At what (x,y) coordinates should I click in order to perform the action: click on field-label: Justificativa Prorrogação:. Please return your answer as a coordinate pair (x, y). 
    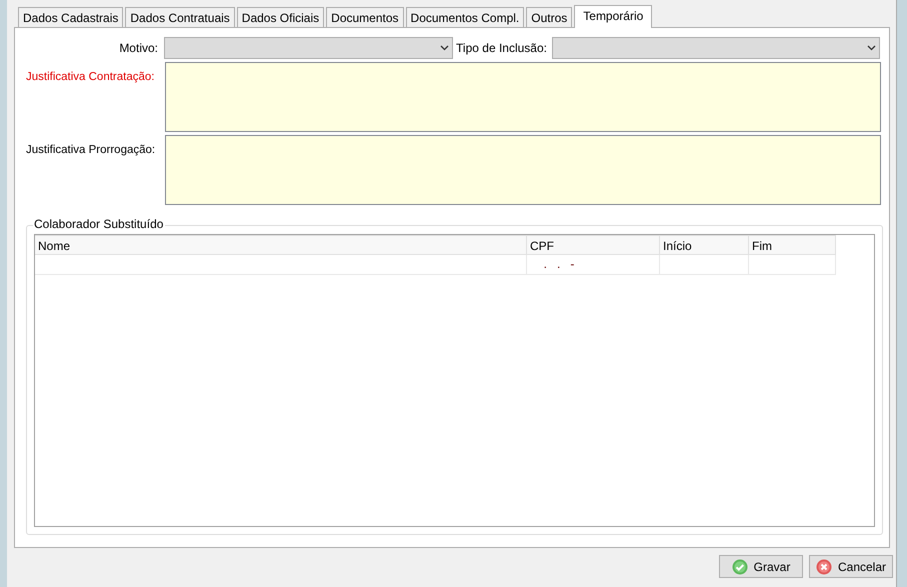
    Looking at the image, I should click on (90, 150).